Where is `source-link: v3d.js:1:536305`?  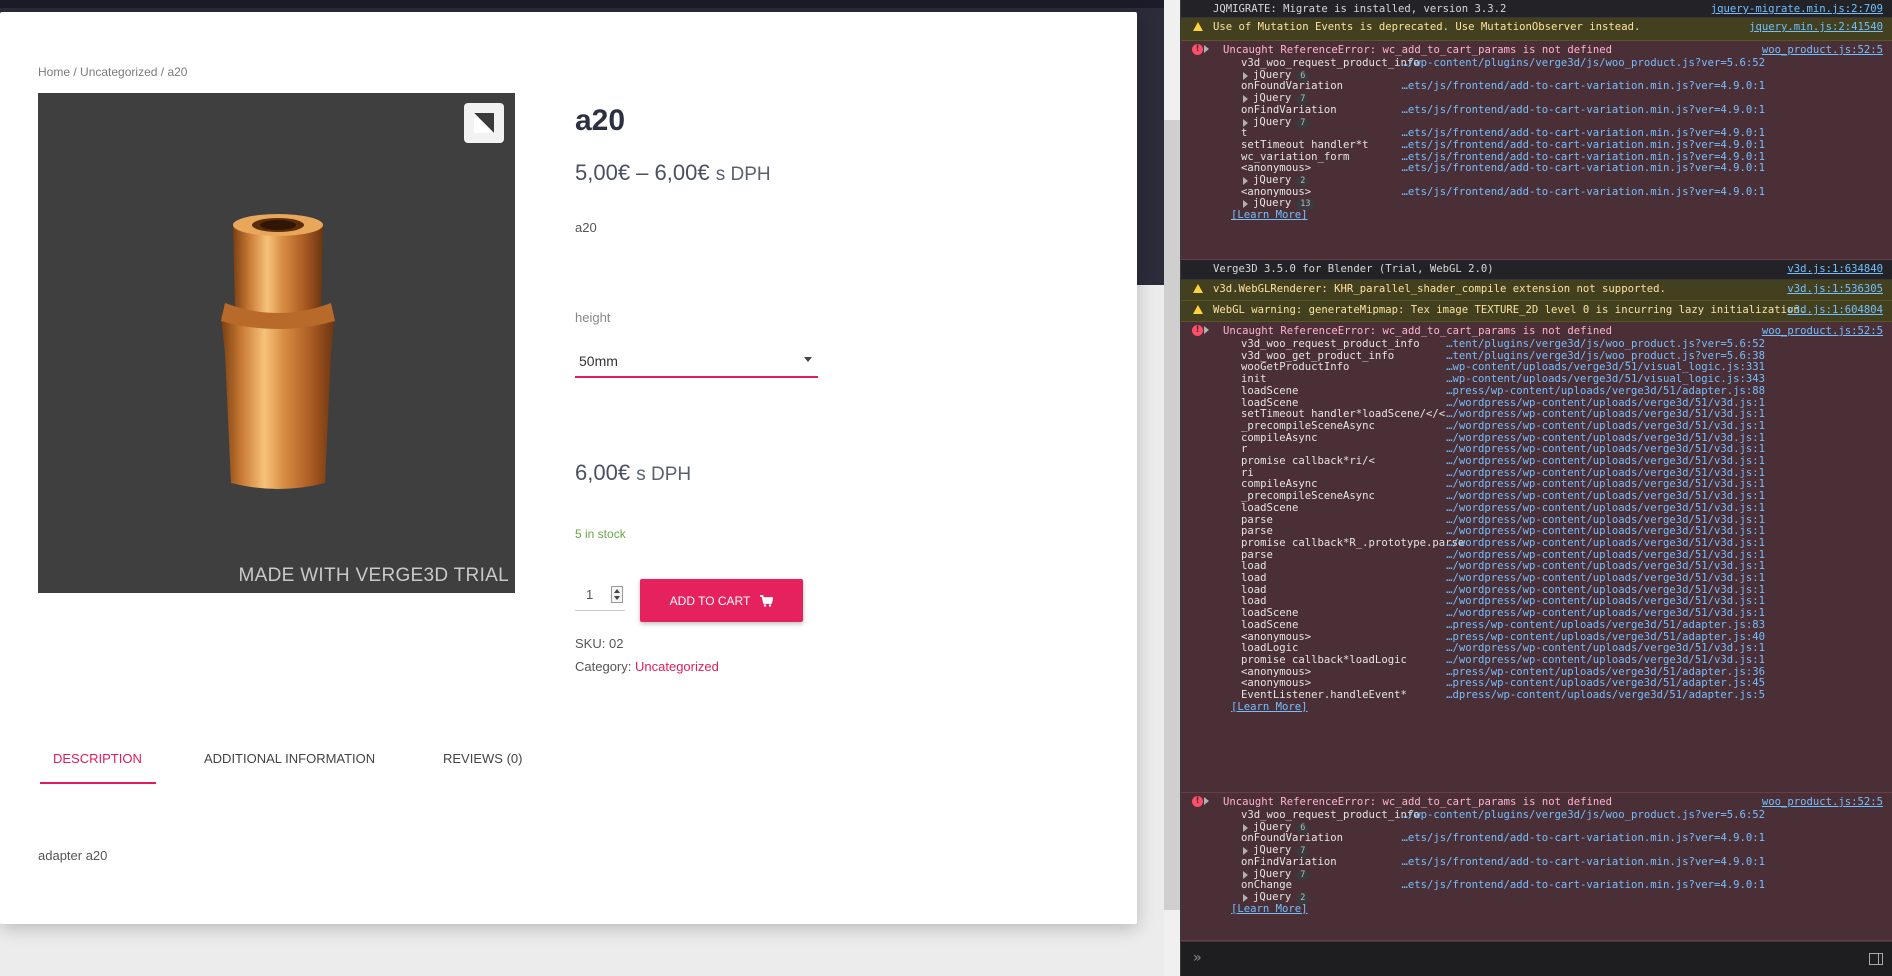
source-link: v3d.js:1:536305 is located at coordinates (1835, 289).